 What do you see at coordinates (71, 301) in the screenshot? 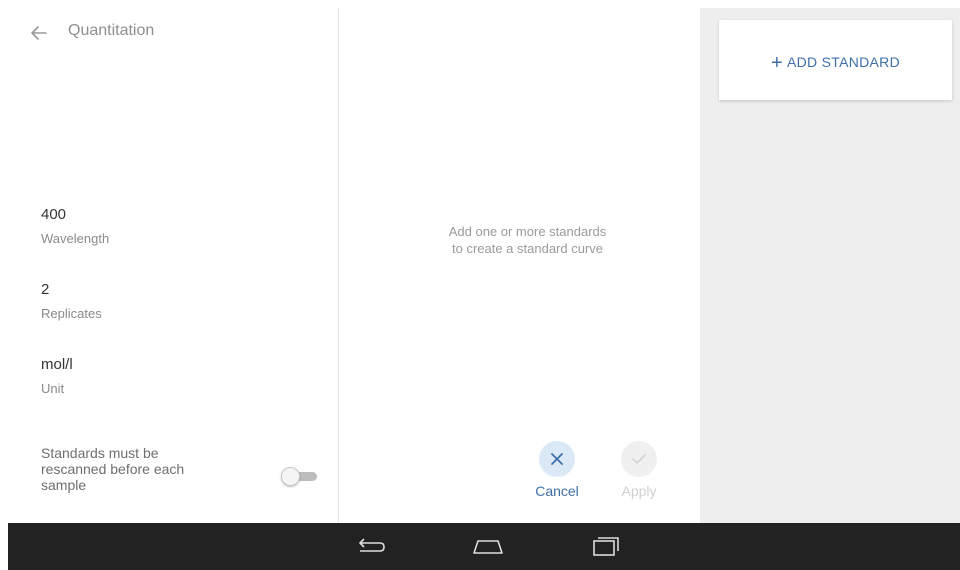
I see `replicates-setting: 2 Replicates` at bounding box center [71, 301].